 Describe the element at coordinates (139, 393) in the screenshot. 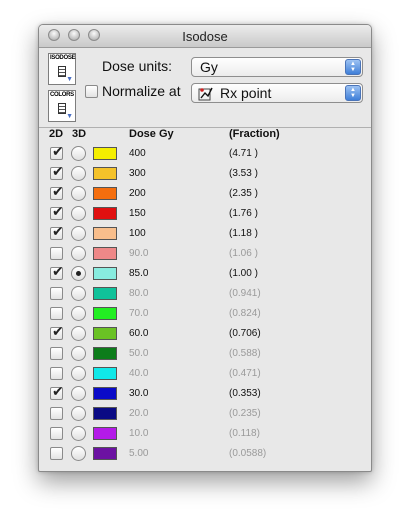

I see `dose-value: 30.0` at that location.